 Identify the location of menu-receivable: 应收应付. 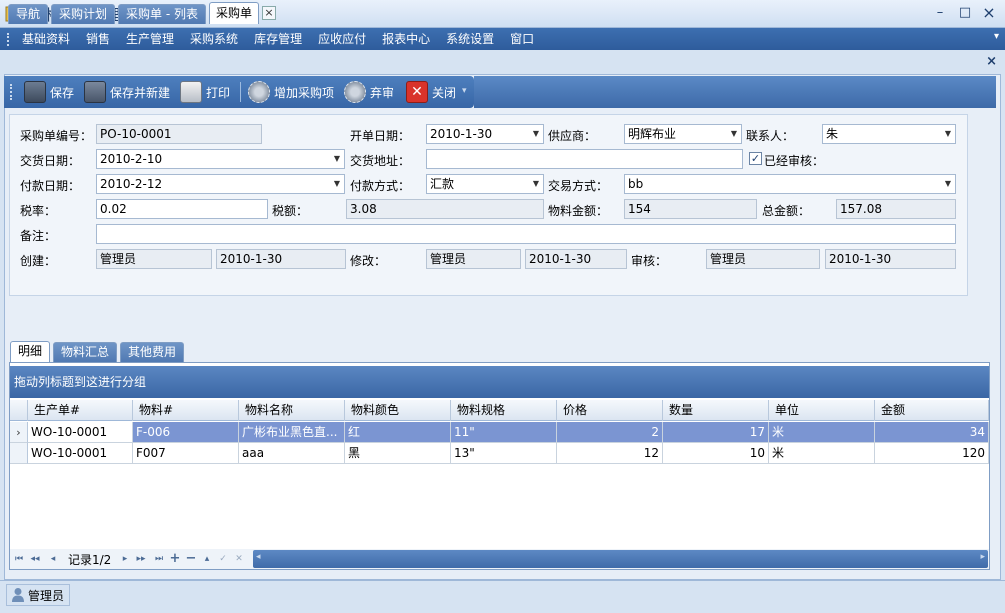
(342, 39).